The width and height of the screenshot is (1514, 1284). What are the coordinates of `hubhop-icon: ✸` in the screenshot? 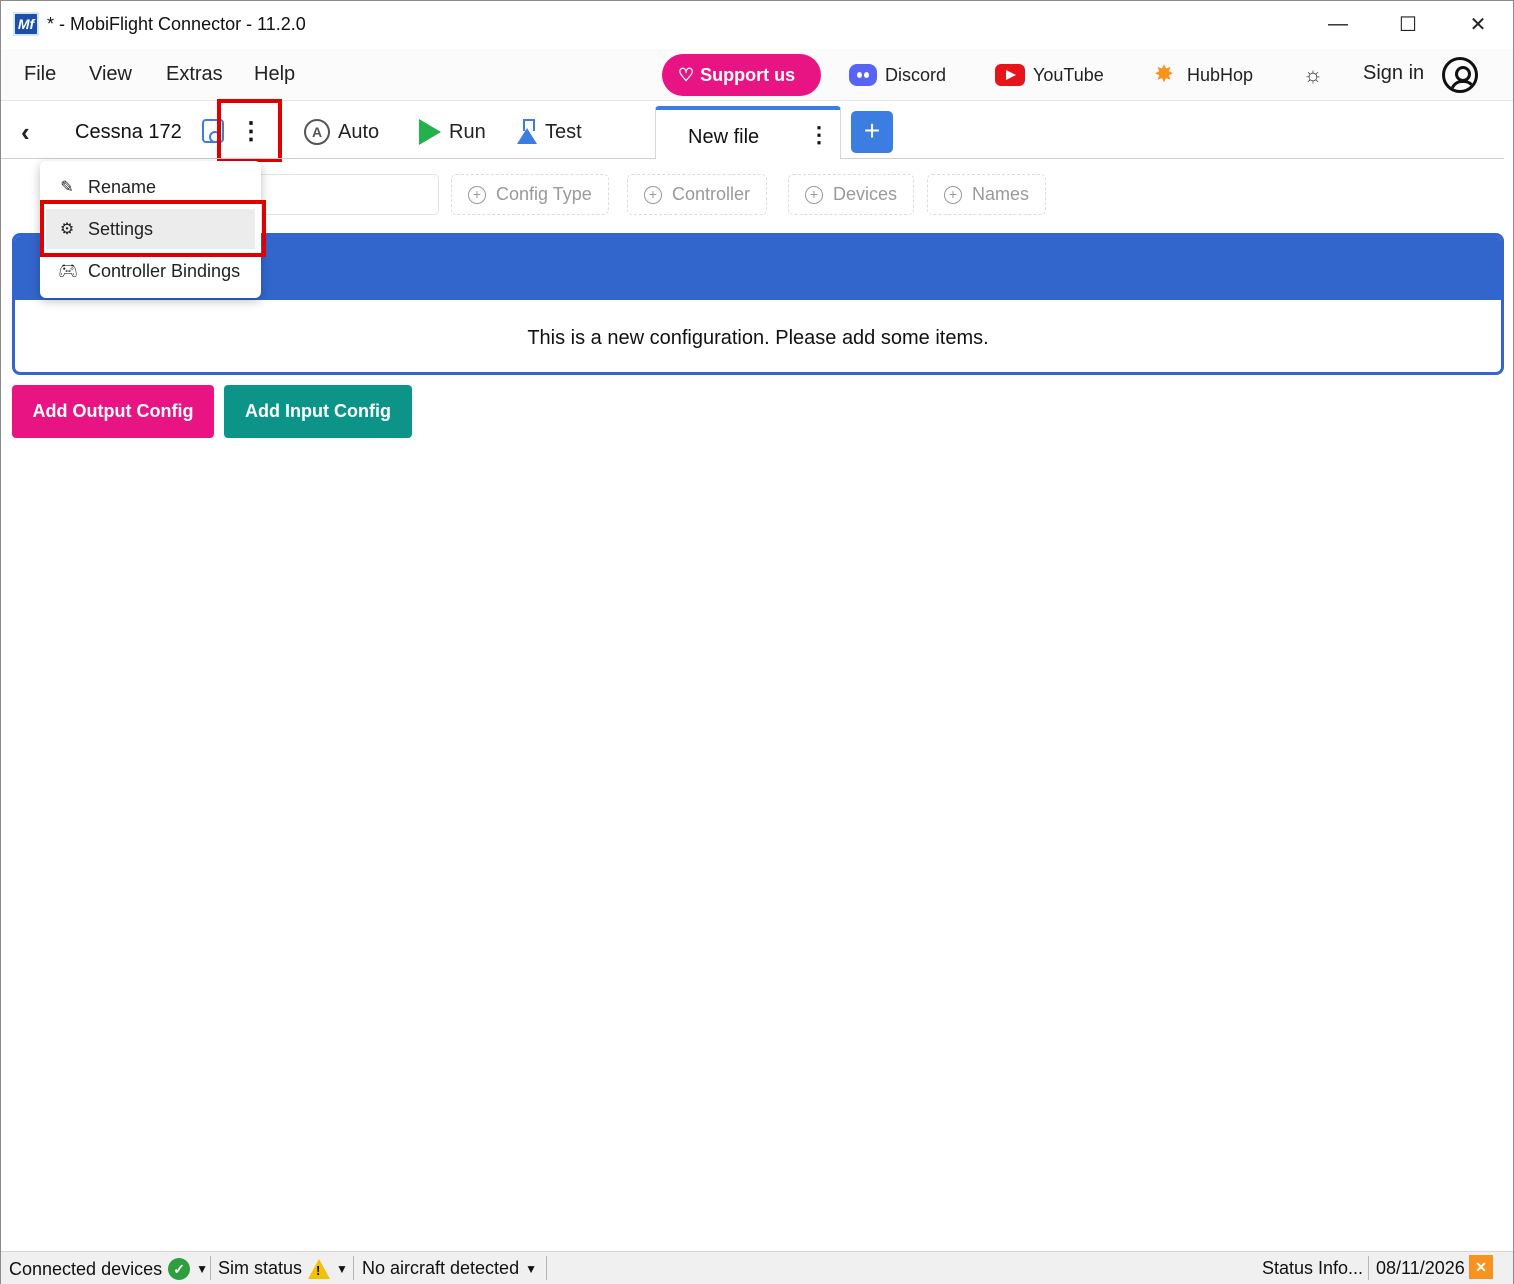 It's located at (1164, 74).